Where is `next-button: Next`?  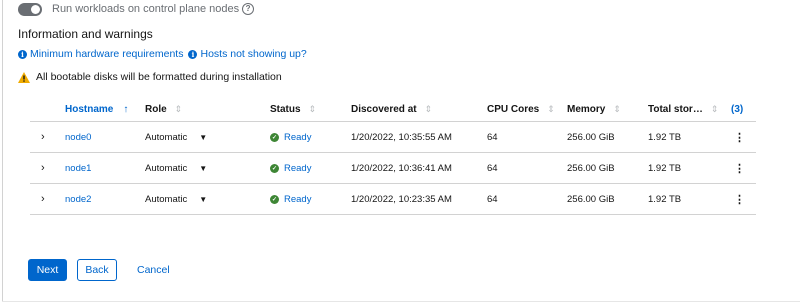 next-button: Next is located at coordinates (47, 270).